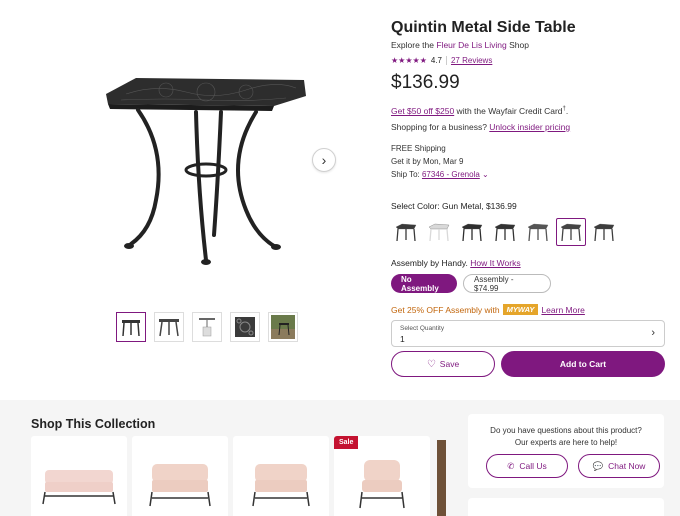 The image size is (680, 516). What do you see at coordinates (422, 111) in the screenshot?
I see `credit-offer-link: Get $50 off $250` at bounding box center [422, 111].